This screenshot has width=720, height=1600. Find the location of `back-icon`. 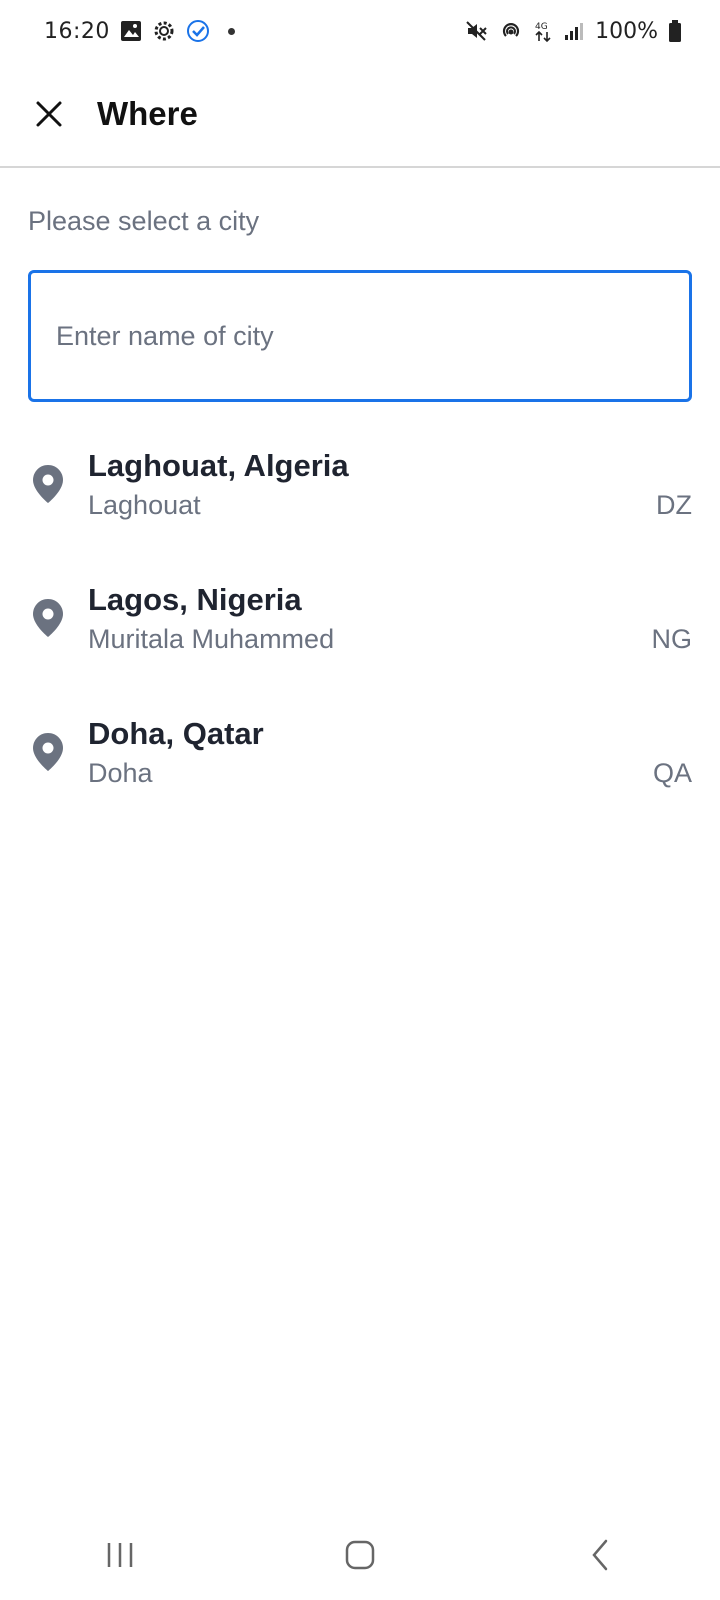

back-icon is located at coordinates (600, 1555).